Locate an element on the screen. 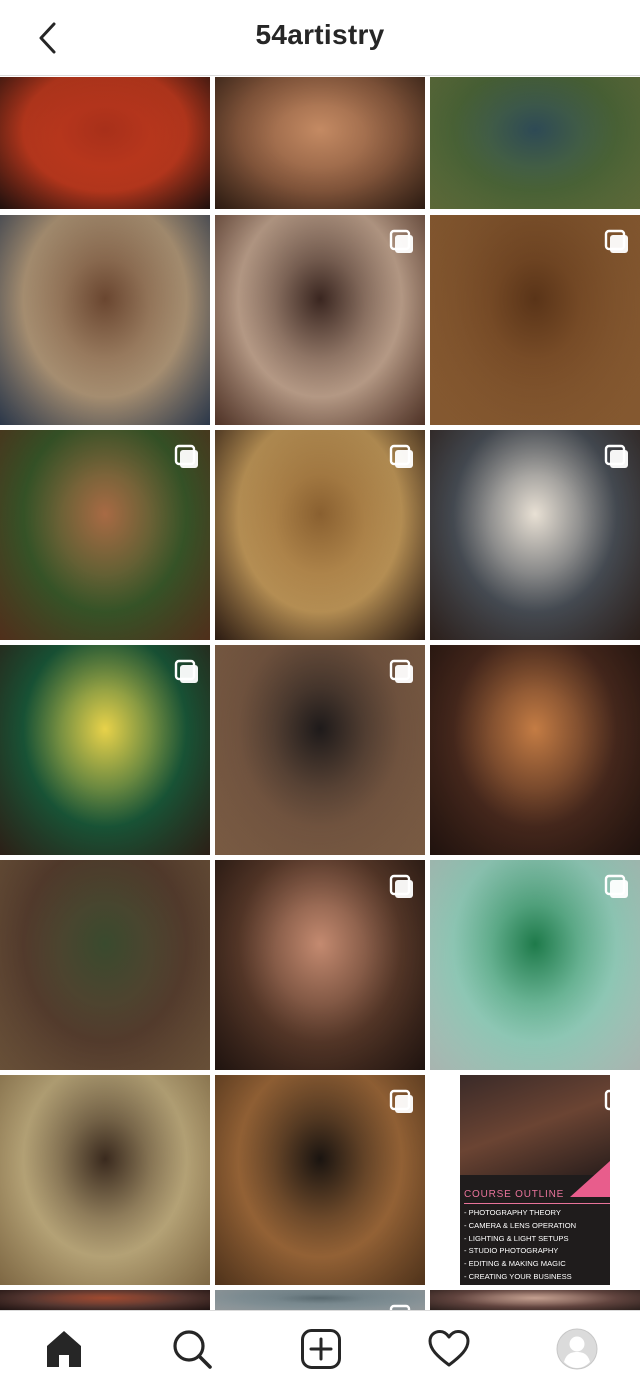 This screenshot has height=1386, width=640. course-item: - EDITING & MAKING MAGIC is located at coordinates (515, 1264).